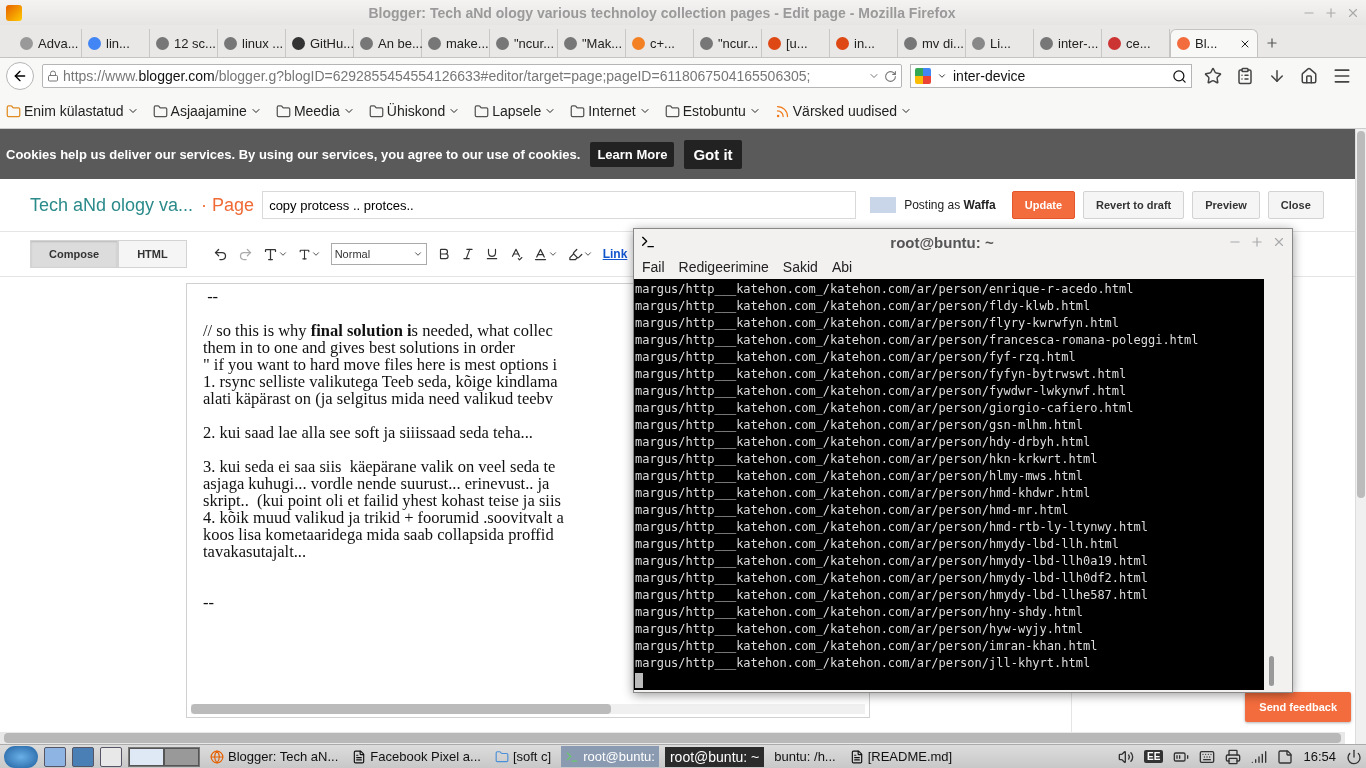 The height and width of the screenshot is (768, 1366). Describe the element at coordinates (21, 756) in the screenshot. I see `start-menu-button` at that location.